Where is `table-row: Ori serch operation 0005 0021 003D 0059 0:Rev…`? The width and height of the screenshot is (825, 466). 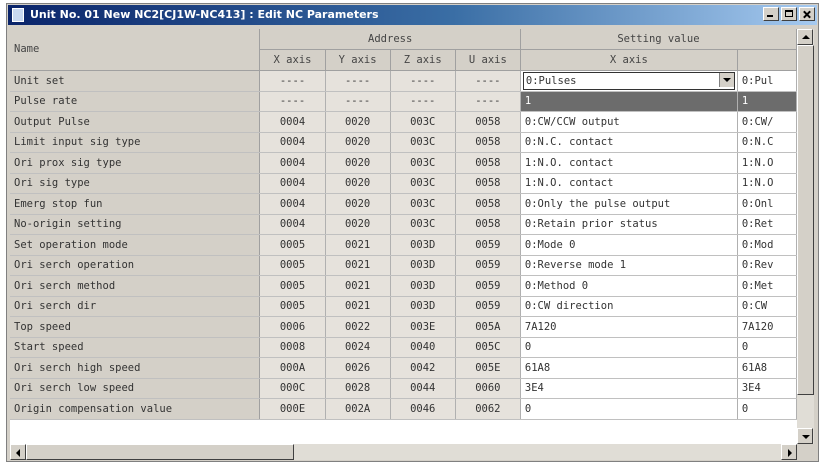
table-row: Ori serch operation 0005 0021 003D 0059 0:Rev… is located at coordinates (403, 265).